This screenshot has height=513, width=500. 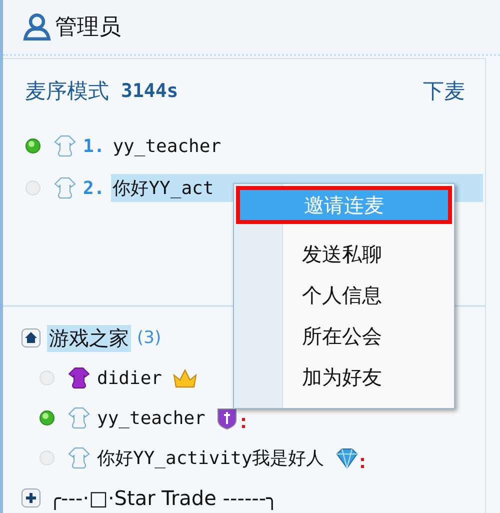 I want to click on queue-mode-label: 麦序模式, so click(x=67, y=91).